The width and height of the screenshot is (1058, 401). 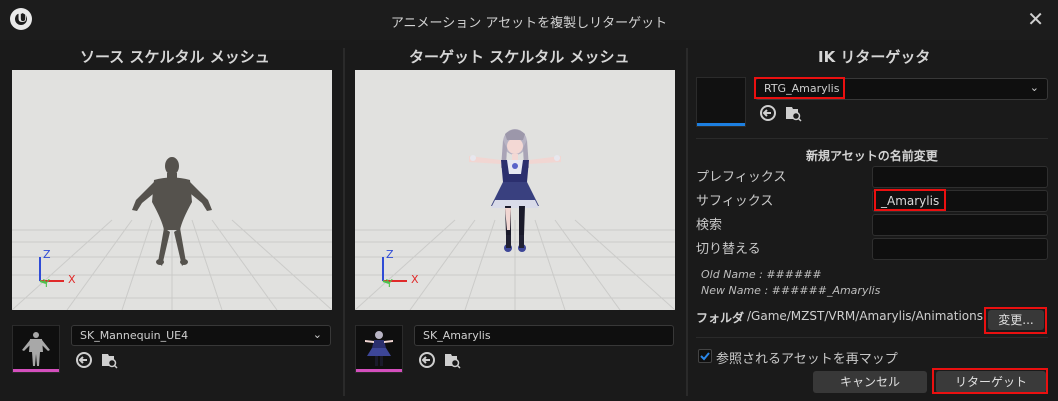 What do you see at coordinates (741, 177) in the screenshot?
I see `prefix-label: プレフィックス` at bounding box center [741, 177].